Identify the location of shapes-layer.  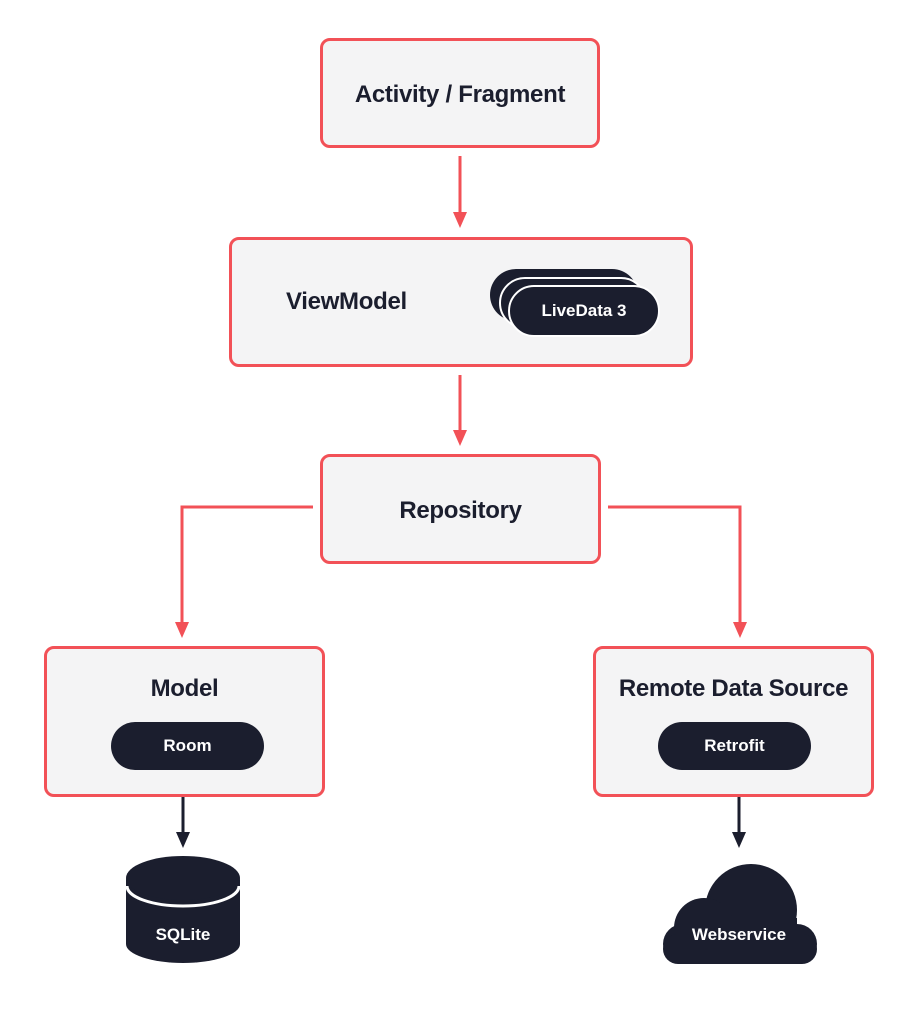
(471, 910).